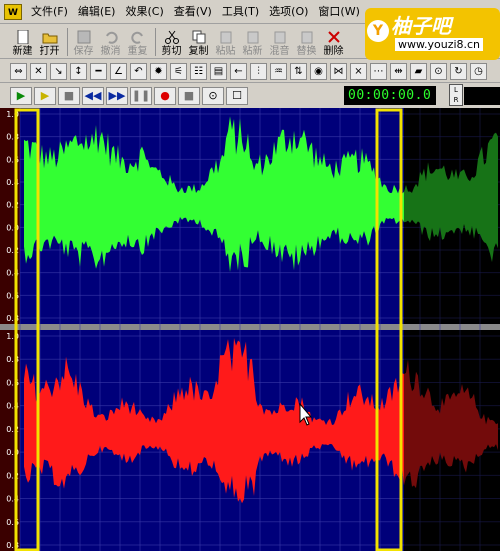 The height and width of the screenshot is (551, 500). I want to click on replace-button: 替换, so click(306, 41).